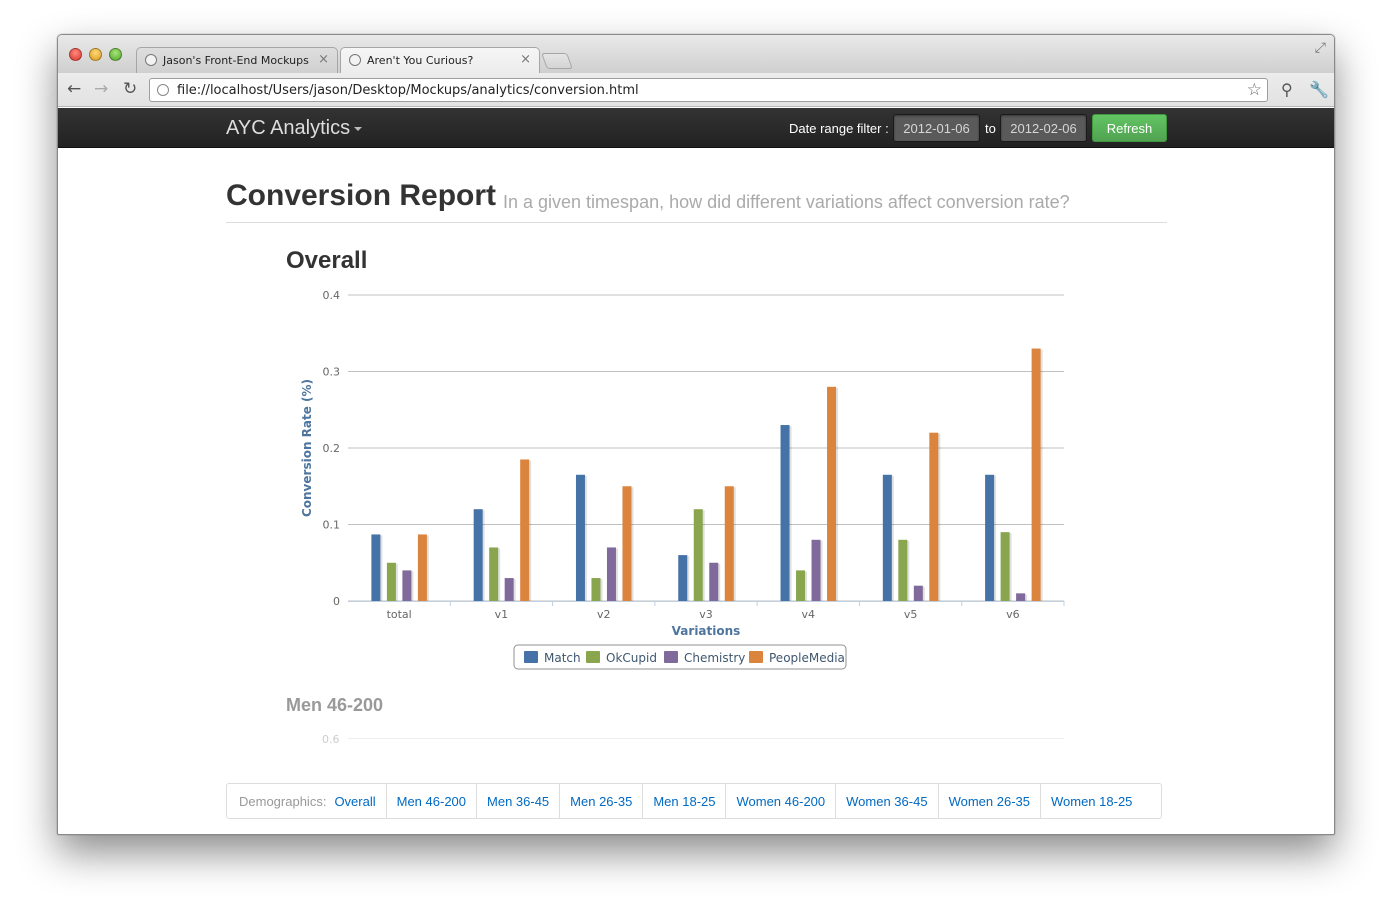  Describe the element at coordinates (1320, 47) in the screenshot. I see `fullscreen-icon: ⤢` at that location.